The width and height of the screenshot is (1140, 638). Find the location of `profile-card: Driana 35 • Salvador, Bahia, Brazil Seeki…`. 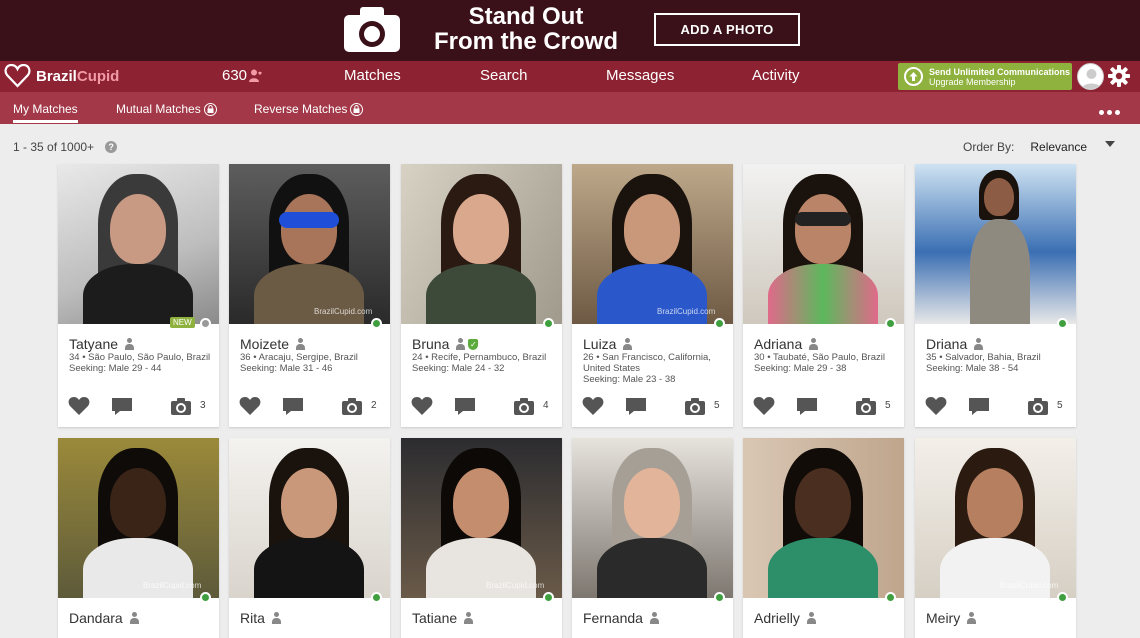

profile-card: Driana 35 • Salvador, Bahia, Brazil Seeki… is located at coordinates (995, 295).